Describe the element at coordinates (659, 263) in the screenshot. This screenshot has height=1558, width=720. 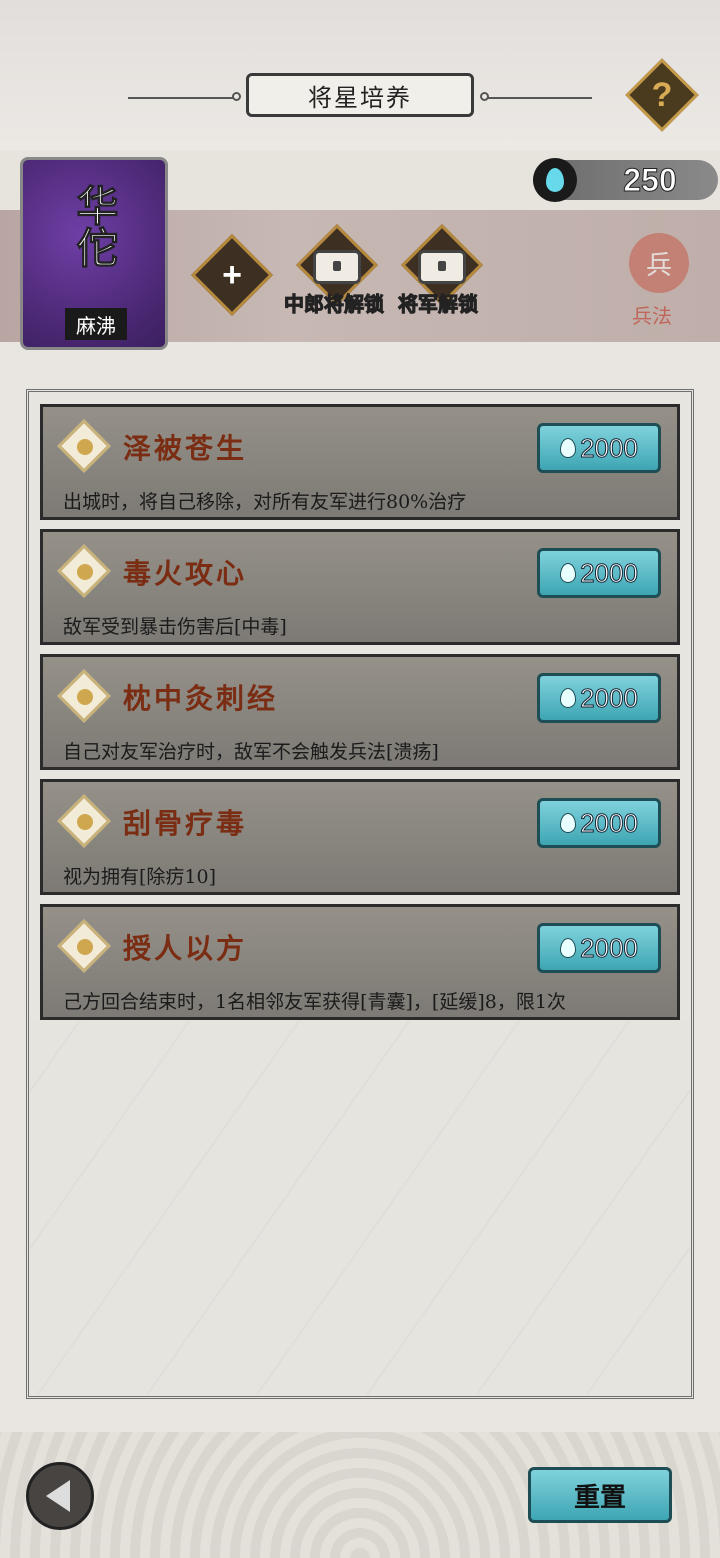
I see `bingfa-book-icon: 兵` at that location.